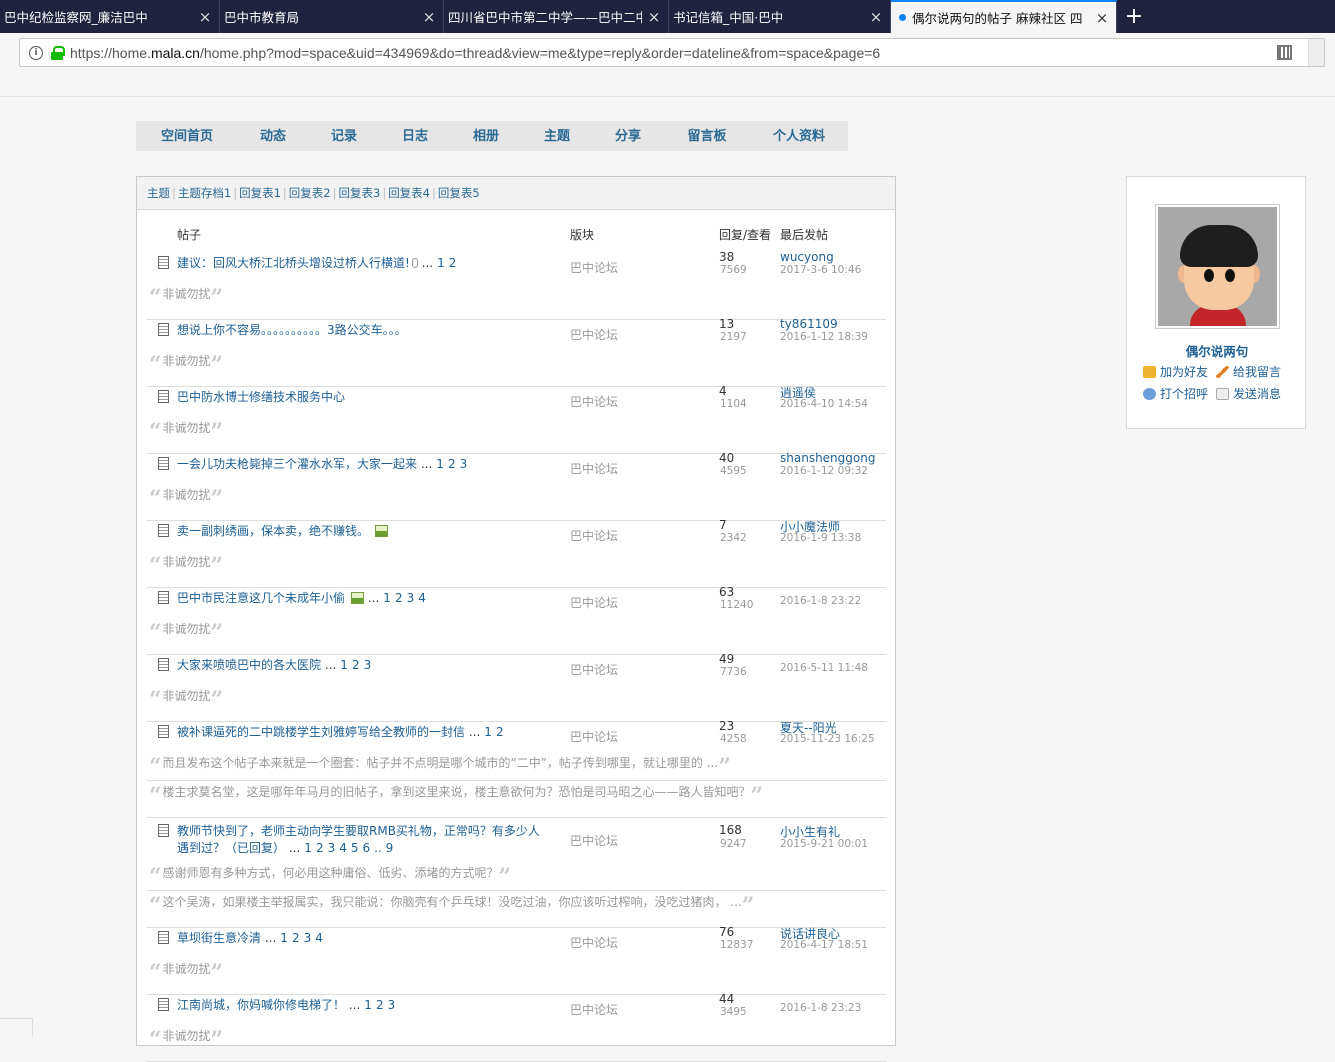 Image resolution: width=1335 pixels, height=1062 pixels. I want to click on thread-title-link: 建议：回风大桥江北桥头增设过桥人行横道!, so click(293, 263).